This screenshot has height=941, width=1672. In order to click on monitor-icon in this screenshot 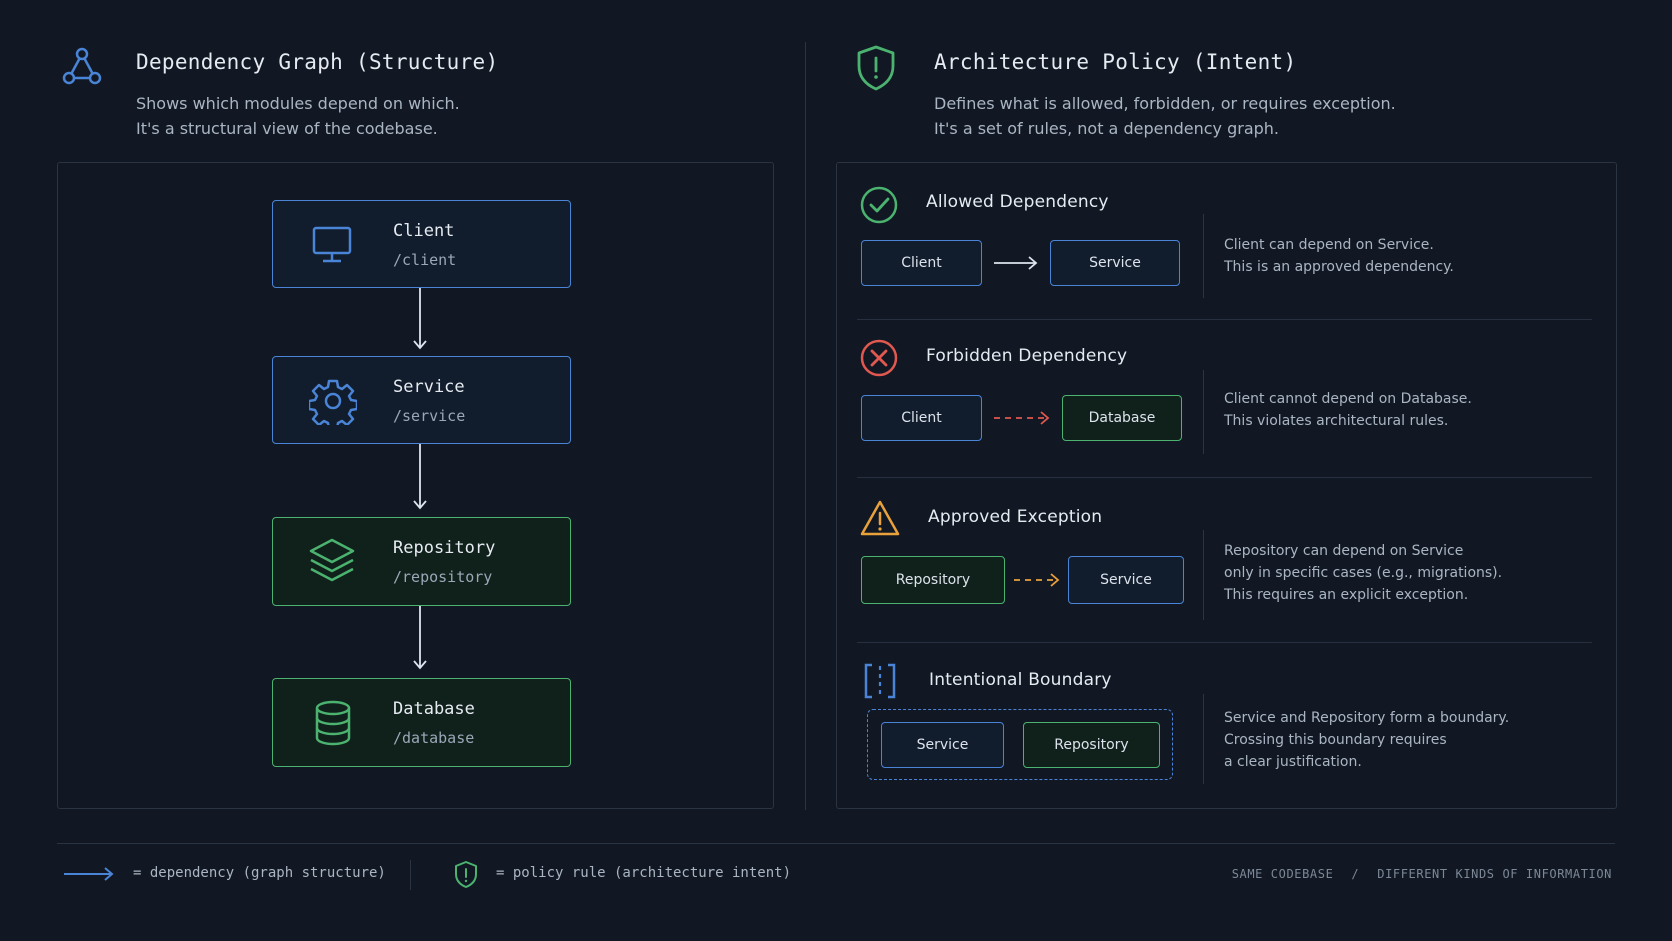, I will do `click(332, 247)`.